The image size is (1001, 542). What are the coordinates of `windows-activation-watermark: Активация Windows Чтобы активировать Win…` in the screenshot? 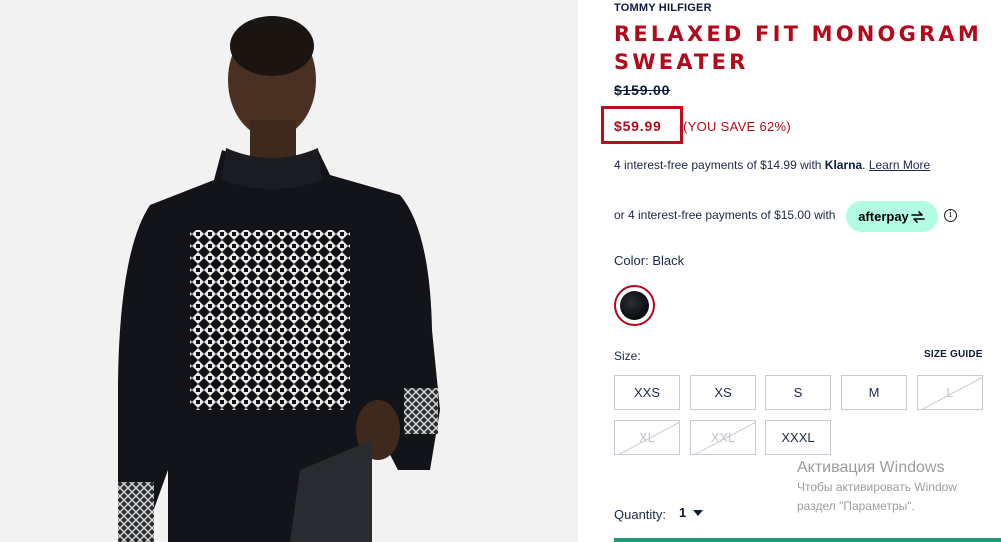 It's located at (877, 487).